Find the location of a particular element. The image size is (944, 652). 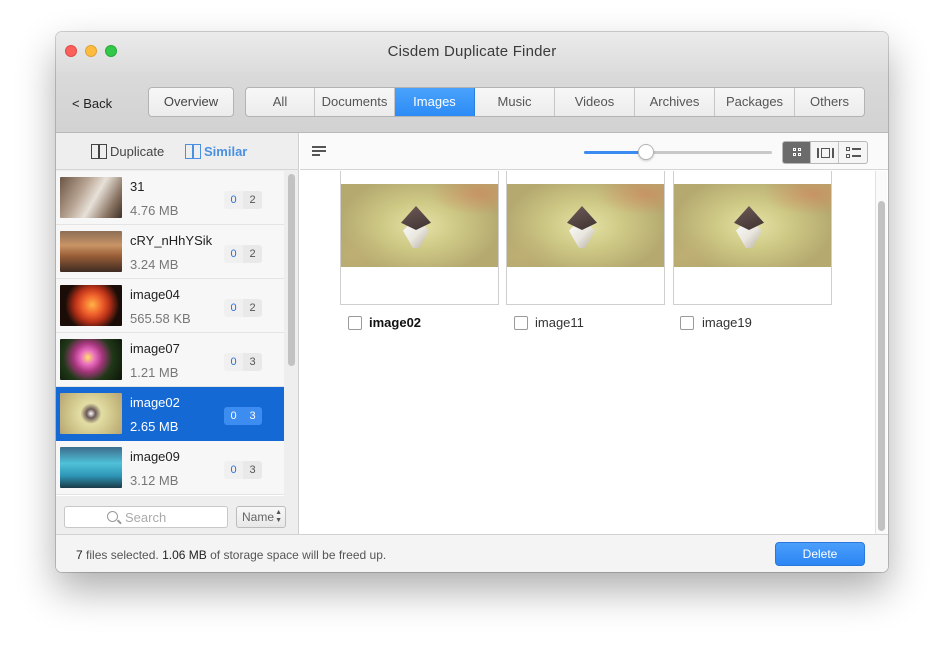

list-item: image02 2.65 MB 0 3 is located at coordinates (170, 414).